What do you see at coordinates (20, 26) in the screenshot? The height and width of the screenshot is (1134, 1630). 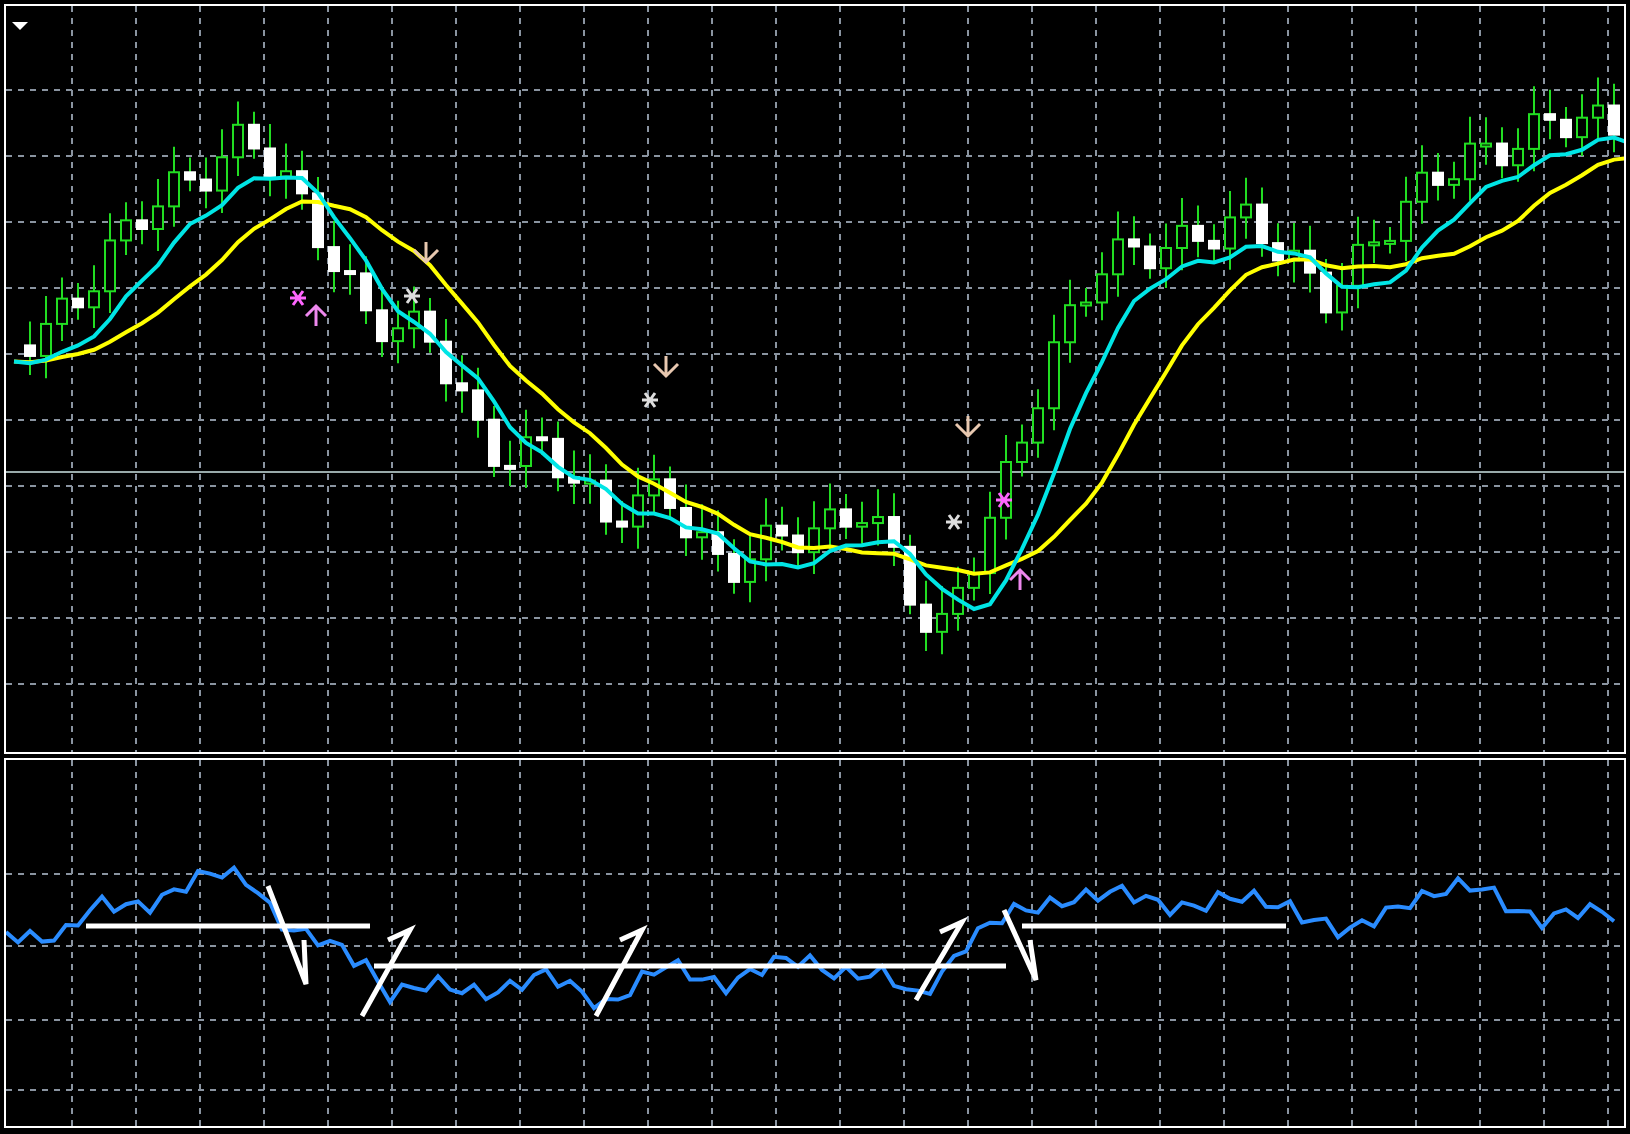 I see `dropdown-icon` at bounding box center [20, 26].